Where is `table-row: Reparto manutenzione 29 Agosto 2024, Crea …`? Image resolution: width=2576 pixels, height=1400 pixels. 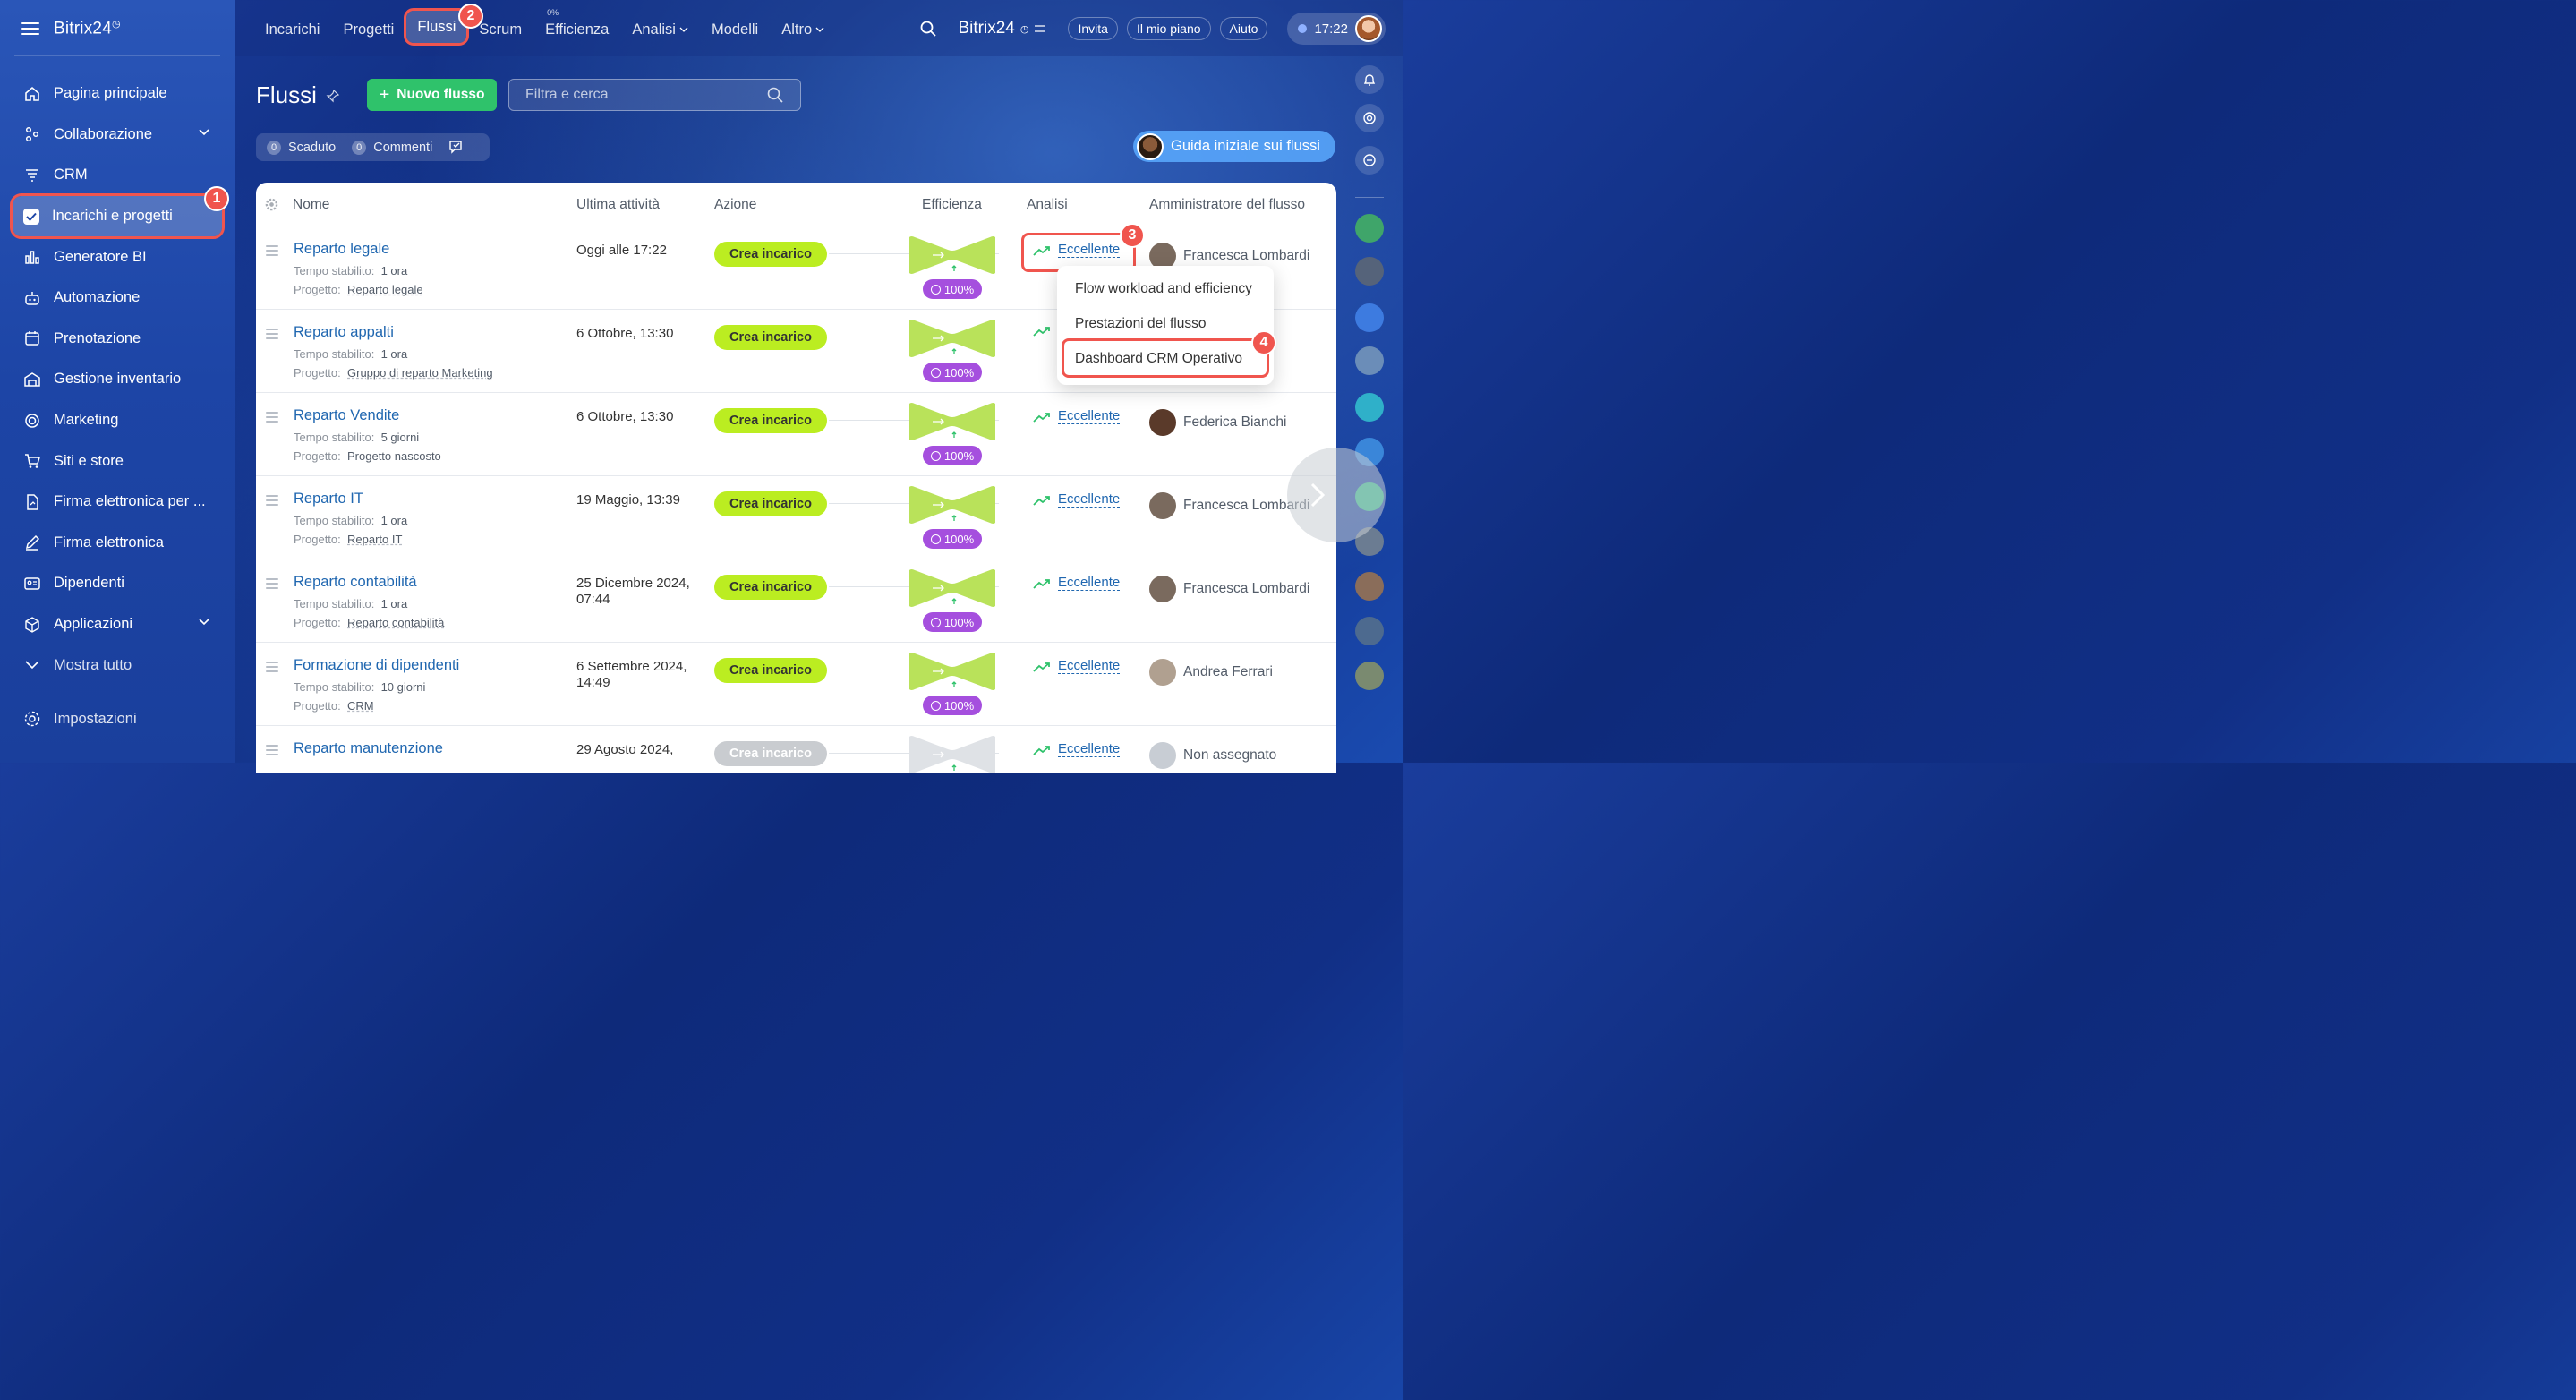 table-row: Reparto manutenzione 29 Agosto 2024, Crea … is located at coordinates (796, 749).